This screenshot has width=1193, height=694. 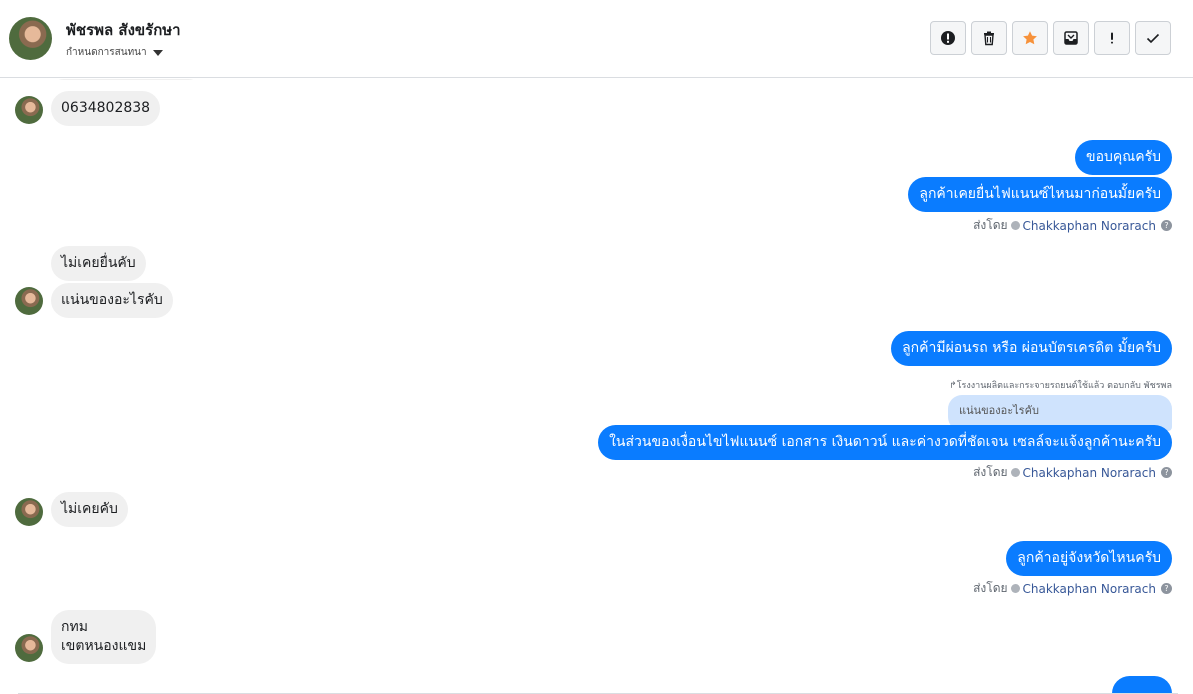 I want to click on mark-important-button, so click(x=1112, y=38).